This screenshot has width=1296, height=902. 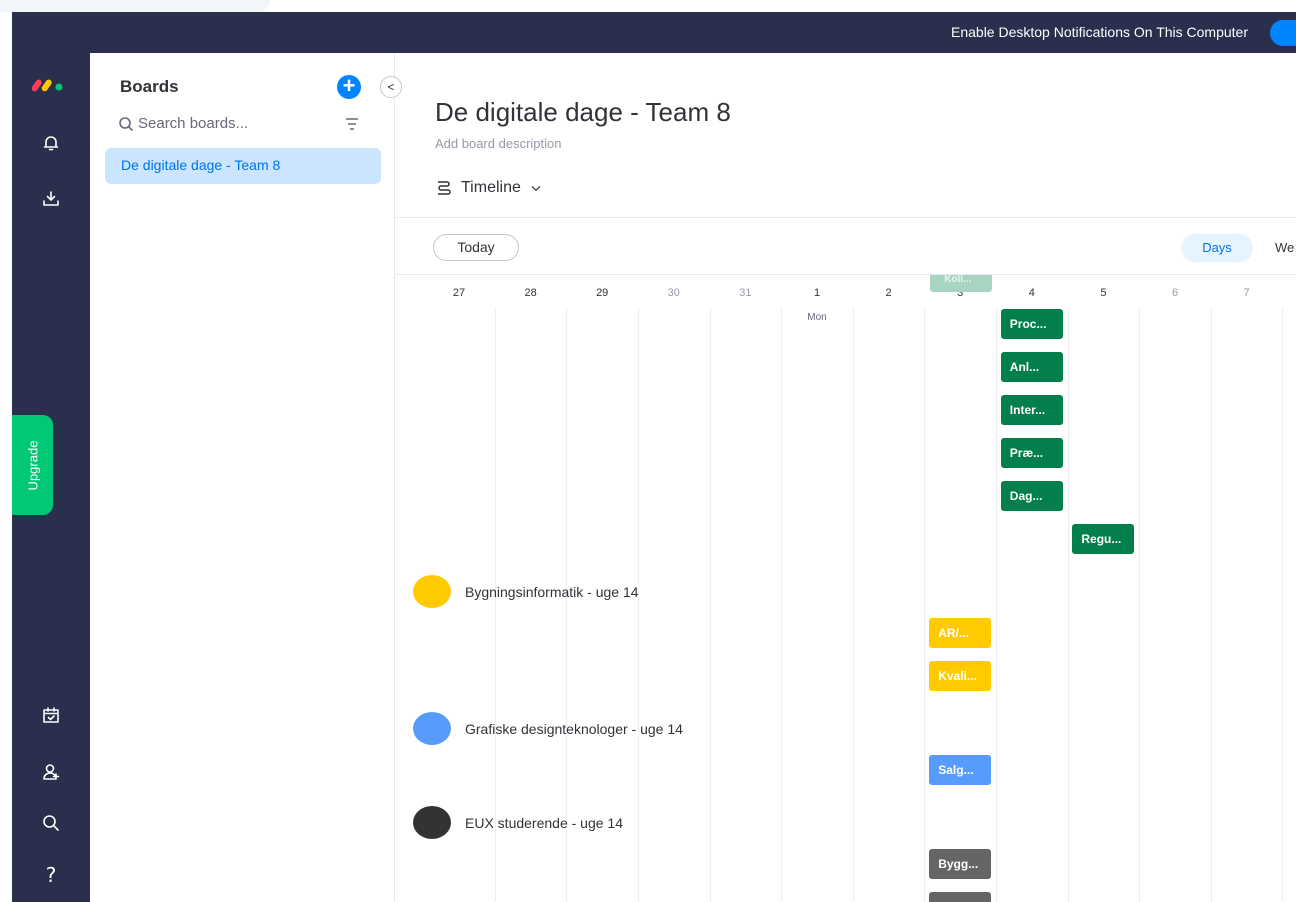 I want to click on group-header: Grafiske designteknologer - uge 14, so click(x=548, y=728).